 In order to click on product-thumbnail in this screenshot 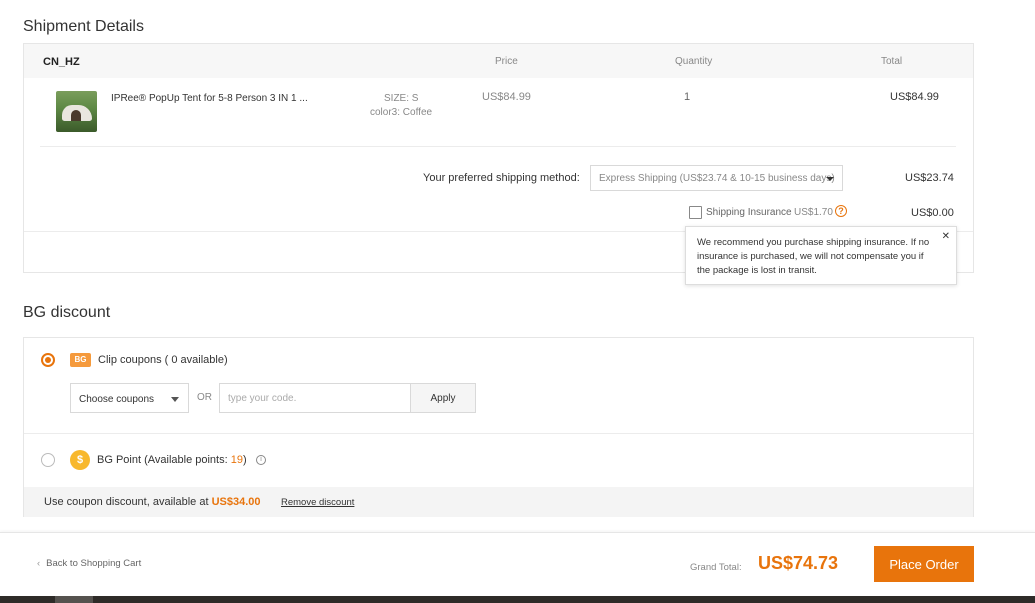, I will do `click(76, 111)`.